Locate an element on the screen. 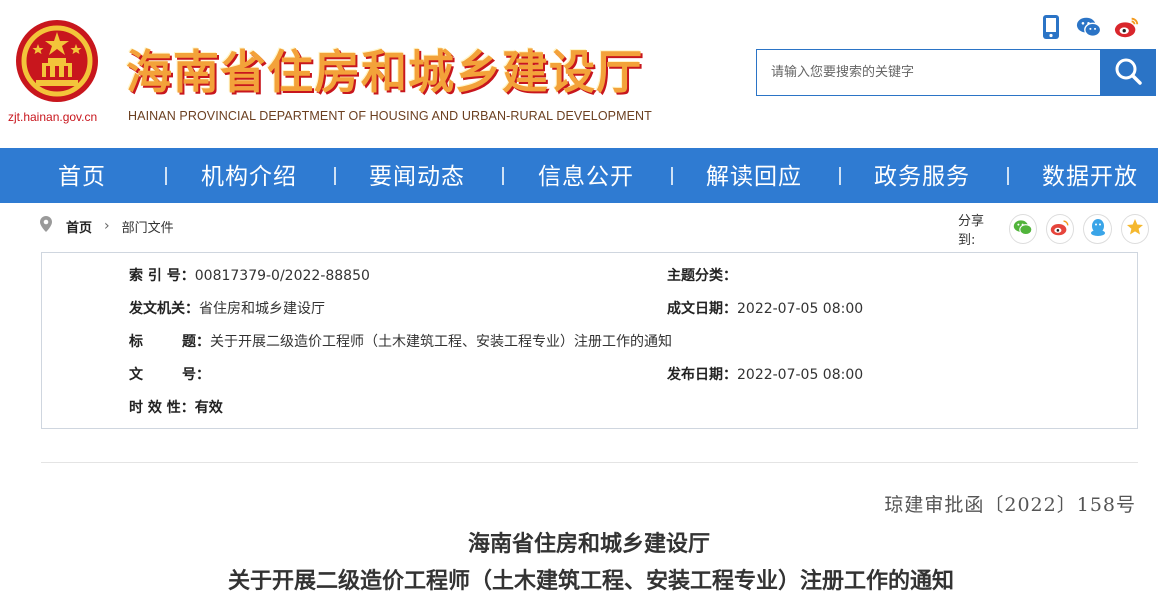 Image resolution: width=1158 pixels, height=607 pixels. document-title-line1: 海南省住房和城乡建设厅 is located at coordinates (588, 544).